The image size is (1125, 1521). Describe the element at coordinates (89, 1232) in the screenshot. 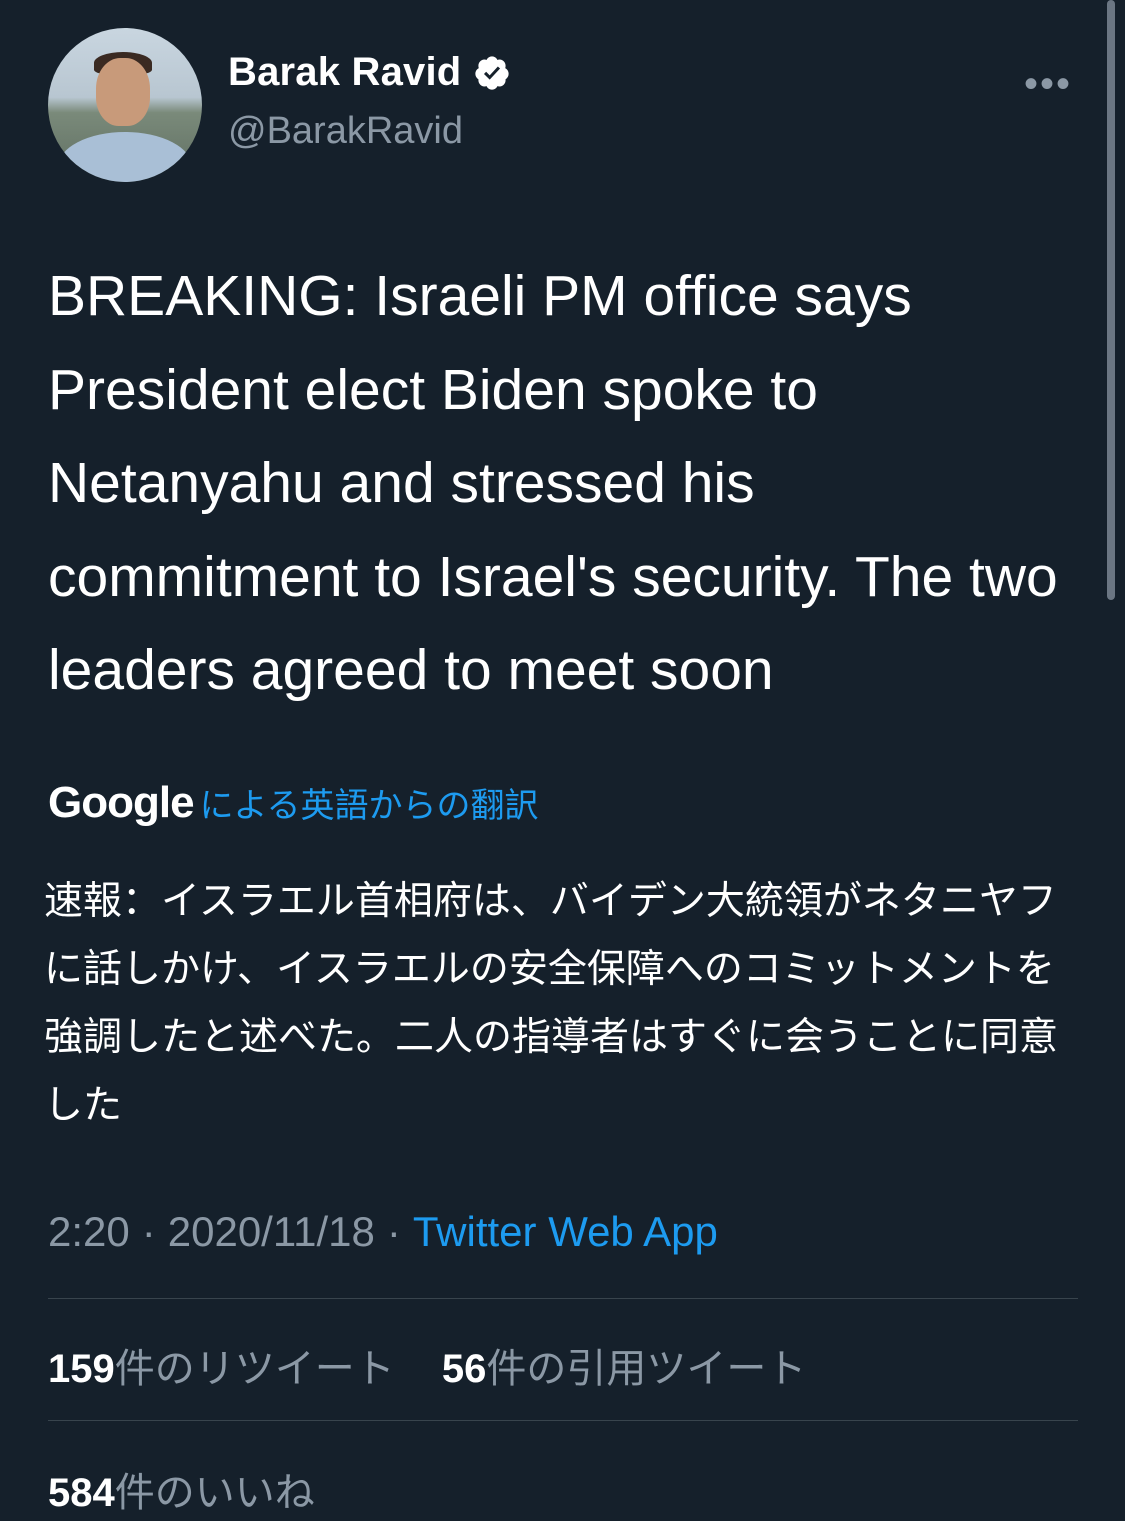

I see `tweet-time: 2:20` at that location.